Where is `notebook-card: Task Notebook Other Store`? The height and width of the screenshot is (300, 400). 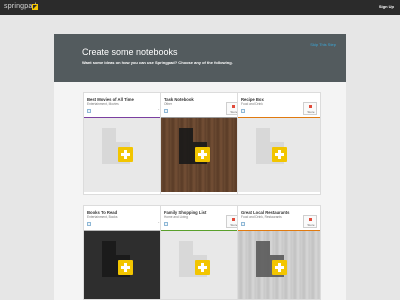 notebook-card: Task Notebook Other Store is located at coordinates (202, 143).